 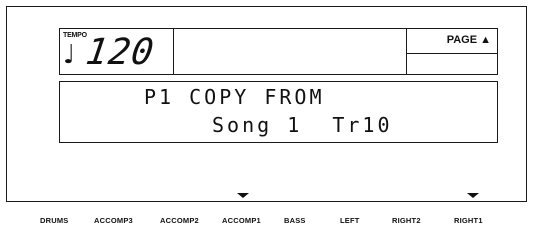 What do you see at coordinates (302, 125) in the screenshot?
I see `display-line-2: Song 1 Tr10` at bounding box center [302, 125].